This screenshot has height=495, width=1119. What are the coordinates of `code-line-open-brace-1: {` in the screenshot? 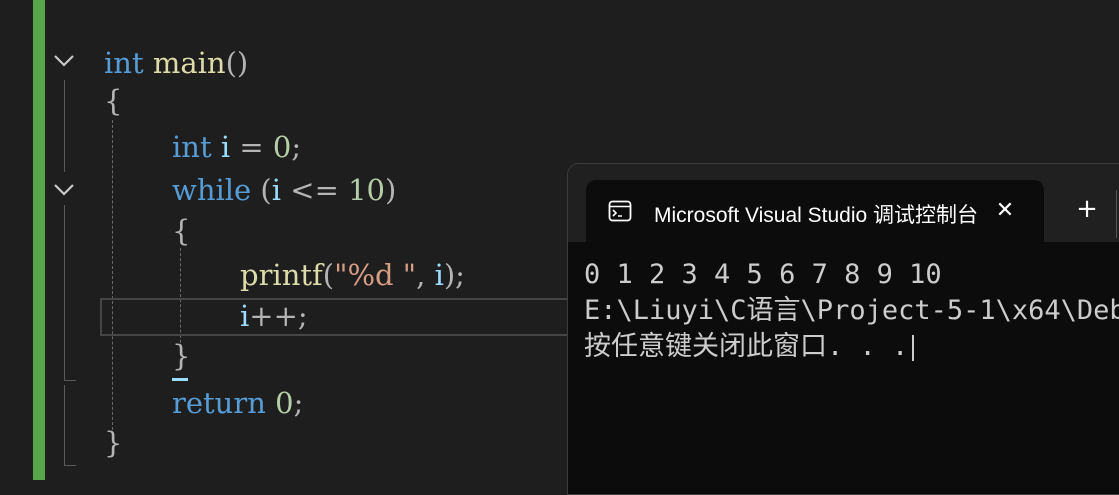 It's located at (113, 101).